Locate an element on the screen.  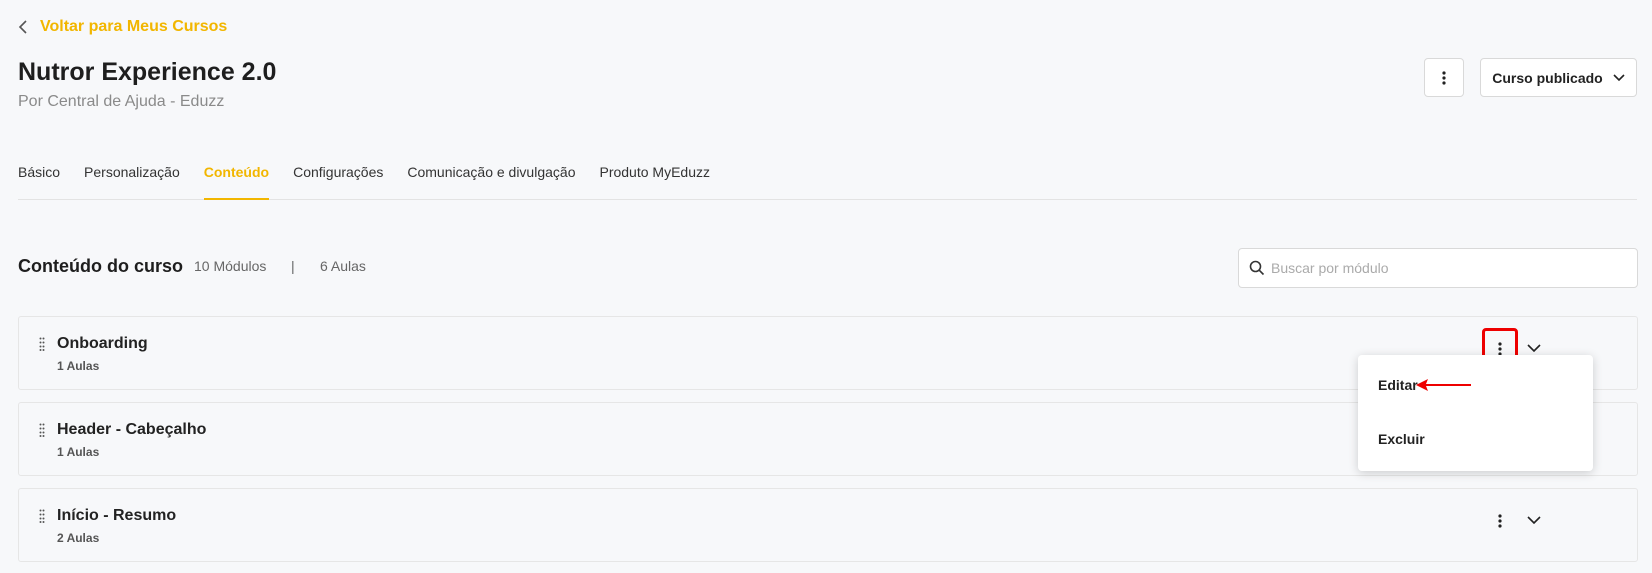
tab-produto-myeduzz: Produto MyEduzz is located at coordinates (654, 180).